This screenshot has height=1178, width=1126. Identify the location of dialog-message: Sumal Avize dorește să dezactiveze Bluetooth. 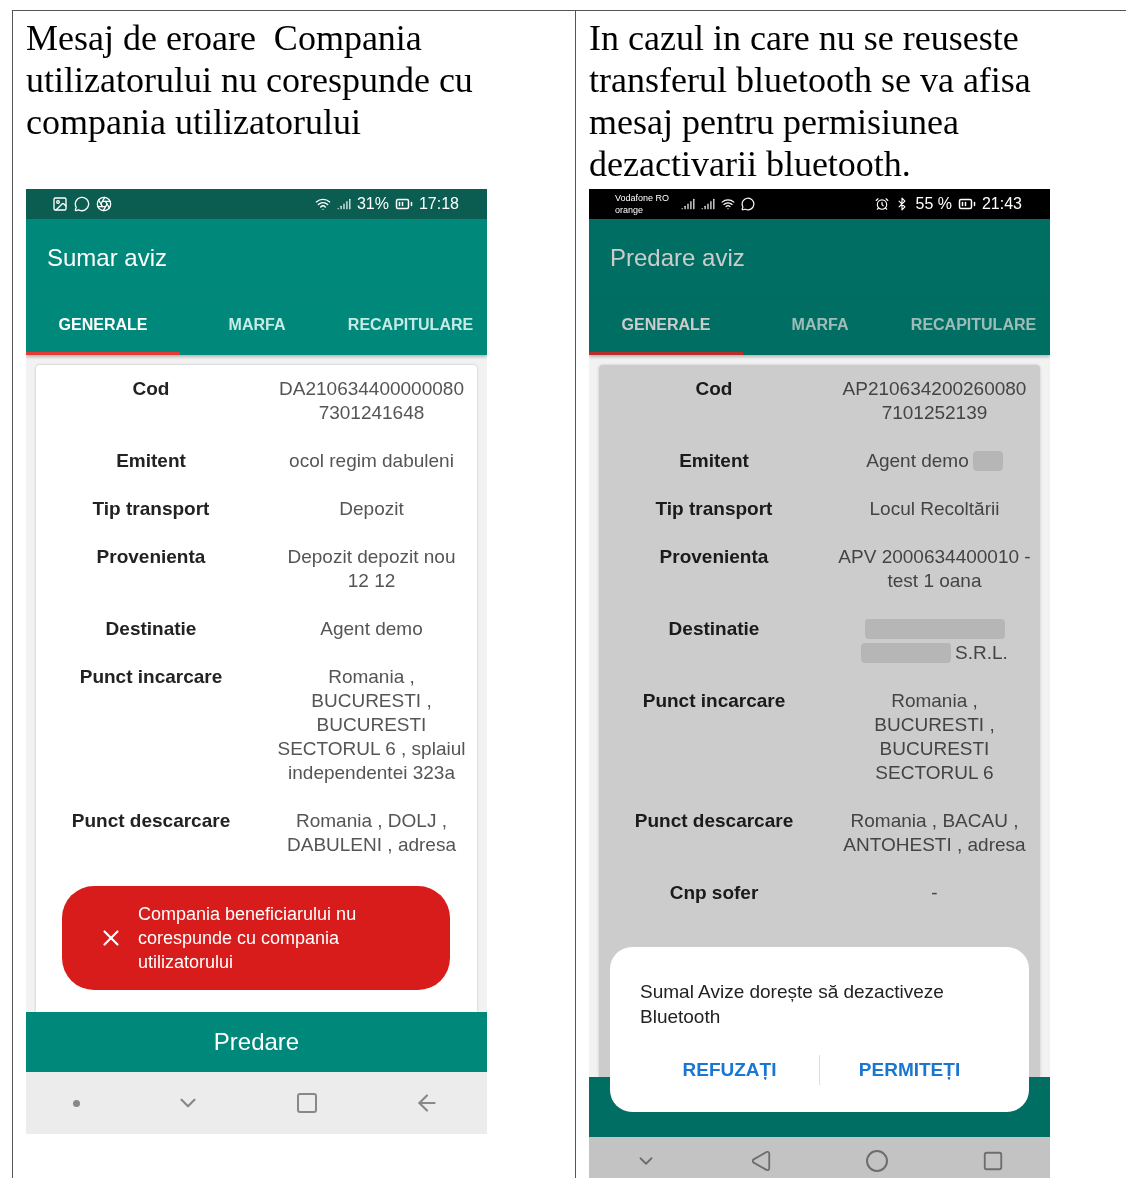
(792, 1004).